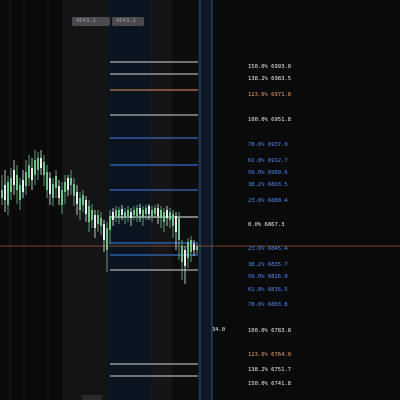  I want to click on fib-level-label: 100.0% 6951.8, so click(270, 120).